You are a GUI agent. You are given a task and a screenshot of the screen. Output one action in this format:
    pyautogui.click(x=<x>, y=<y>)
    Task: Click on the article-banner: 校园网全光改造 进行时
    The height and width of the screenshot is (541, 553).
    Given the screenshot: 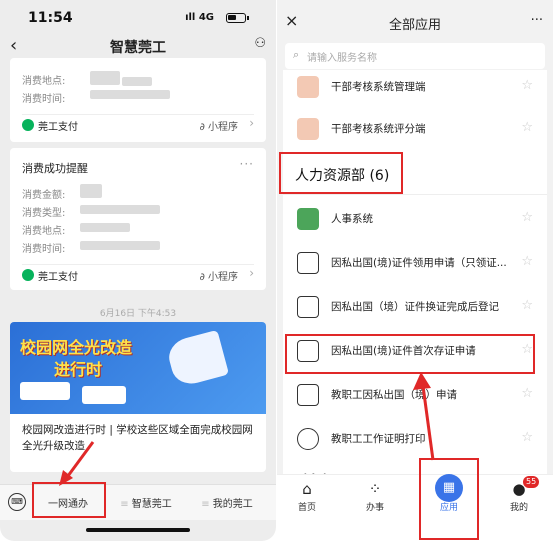 What is the action you would take?
    pyautogui.click(x=138, y=368)
    